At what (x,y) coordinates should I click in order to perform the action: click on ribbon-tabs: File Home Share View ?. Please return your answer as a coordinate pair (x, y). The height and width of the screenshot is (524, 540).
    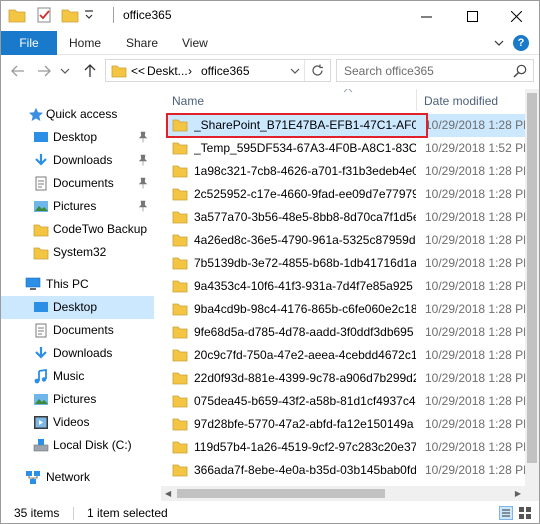
    Looking at the image, I should click on (270, 43).